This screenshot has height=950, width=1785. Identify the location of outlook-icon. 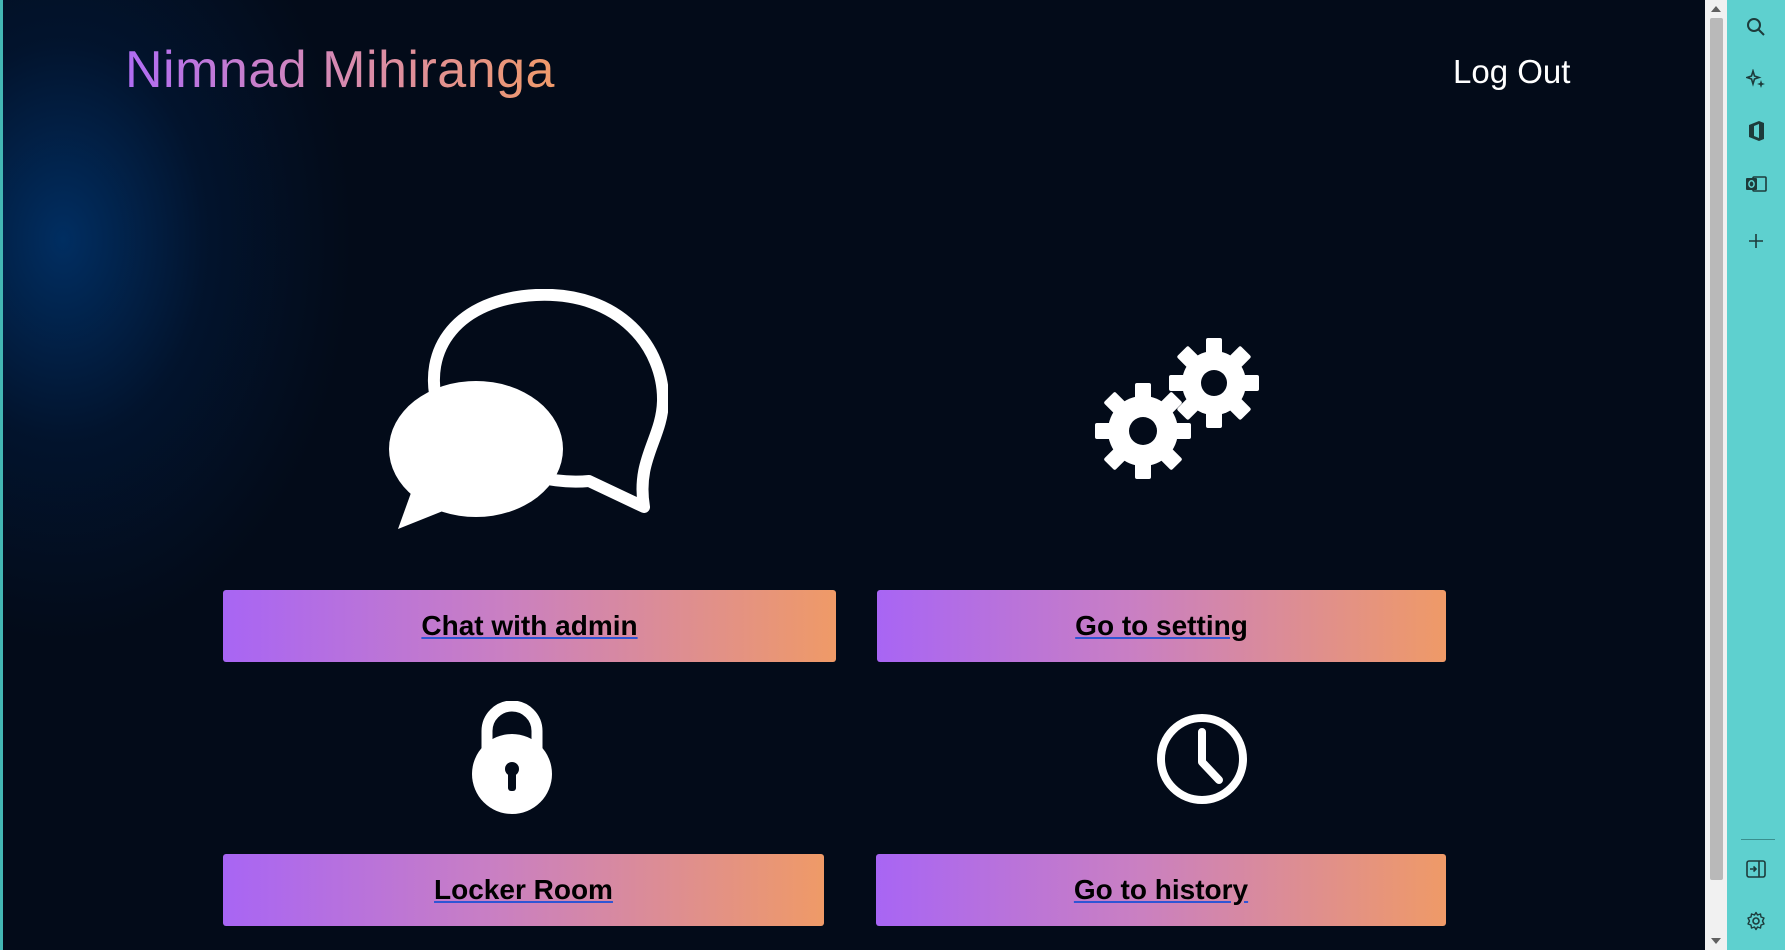
(1756, 184).